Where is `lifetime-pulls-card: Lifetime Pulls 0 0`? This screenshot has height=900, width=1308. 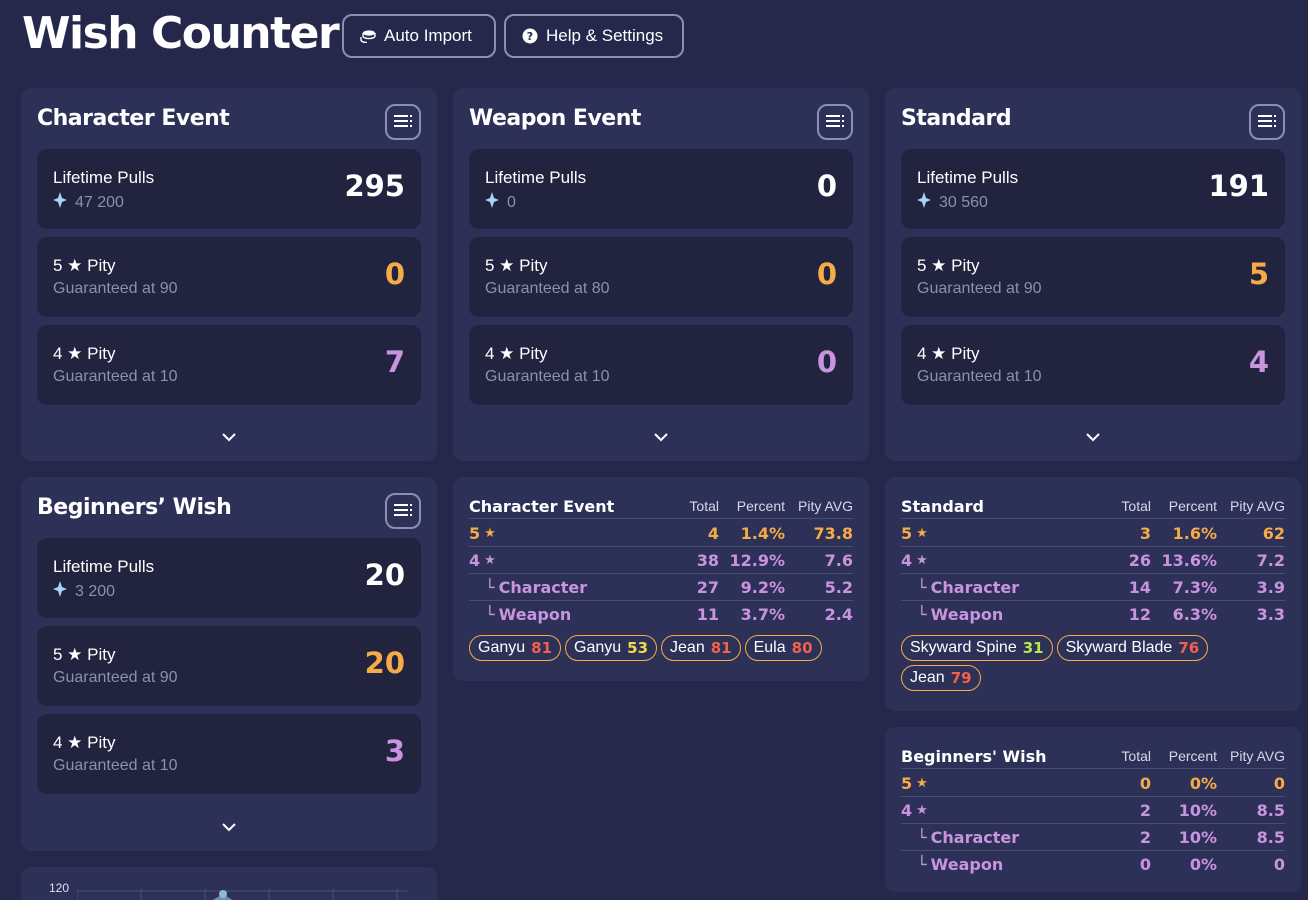 lifetime-pulls-card: Lifetime Pulls 0 0 is located at coordinates (661, 189).